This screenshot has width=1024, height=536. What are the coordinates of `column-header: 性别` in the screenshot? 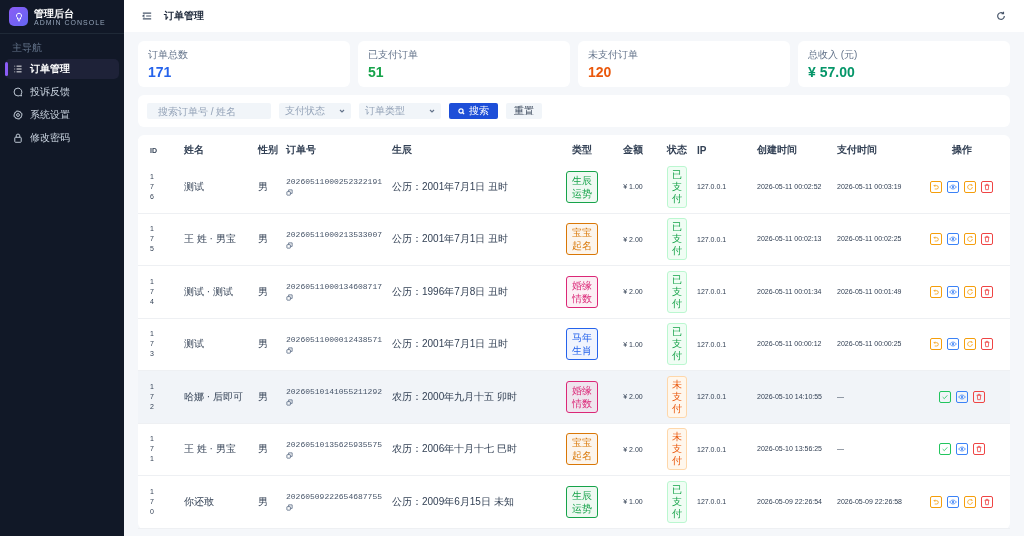 It's located at (268, 150).